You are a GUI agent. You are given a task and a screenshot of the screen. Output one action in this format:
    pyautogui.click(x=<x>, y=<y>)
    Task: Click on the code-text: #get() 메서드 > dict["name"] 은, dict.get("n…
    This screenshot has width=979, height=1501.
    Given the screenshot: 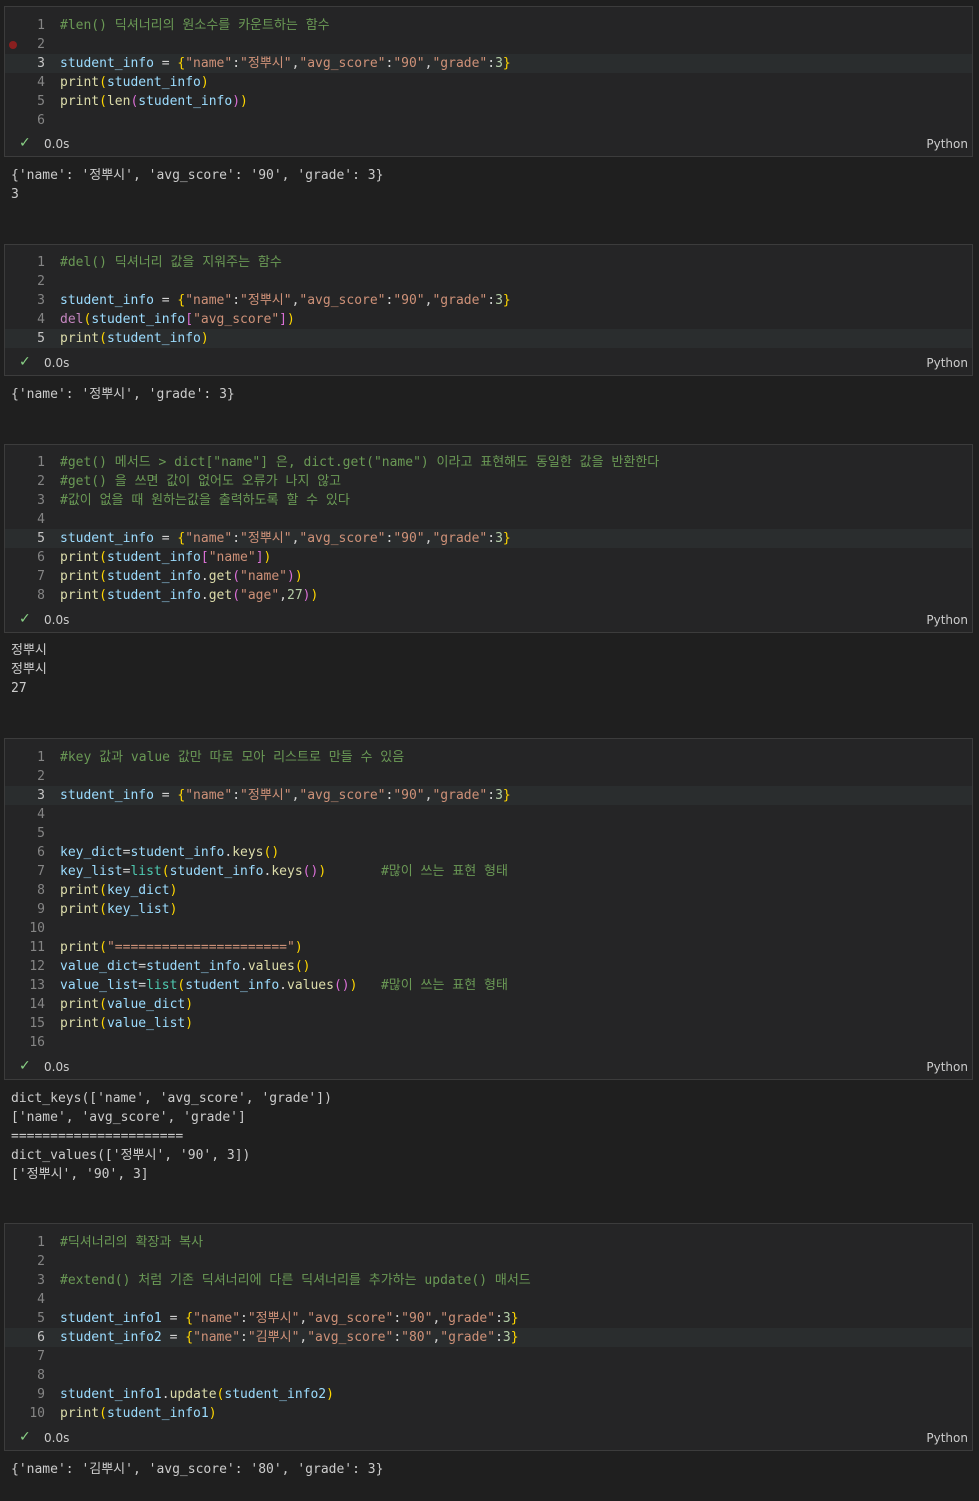 What is the action you would take?
    pyautogui.click(x=359, y=462)
    